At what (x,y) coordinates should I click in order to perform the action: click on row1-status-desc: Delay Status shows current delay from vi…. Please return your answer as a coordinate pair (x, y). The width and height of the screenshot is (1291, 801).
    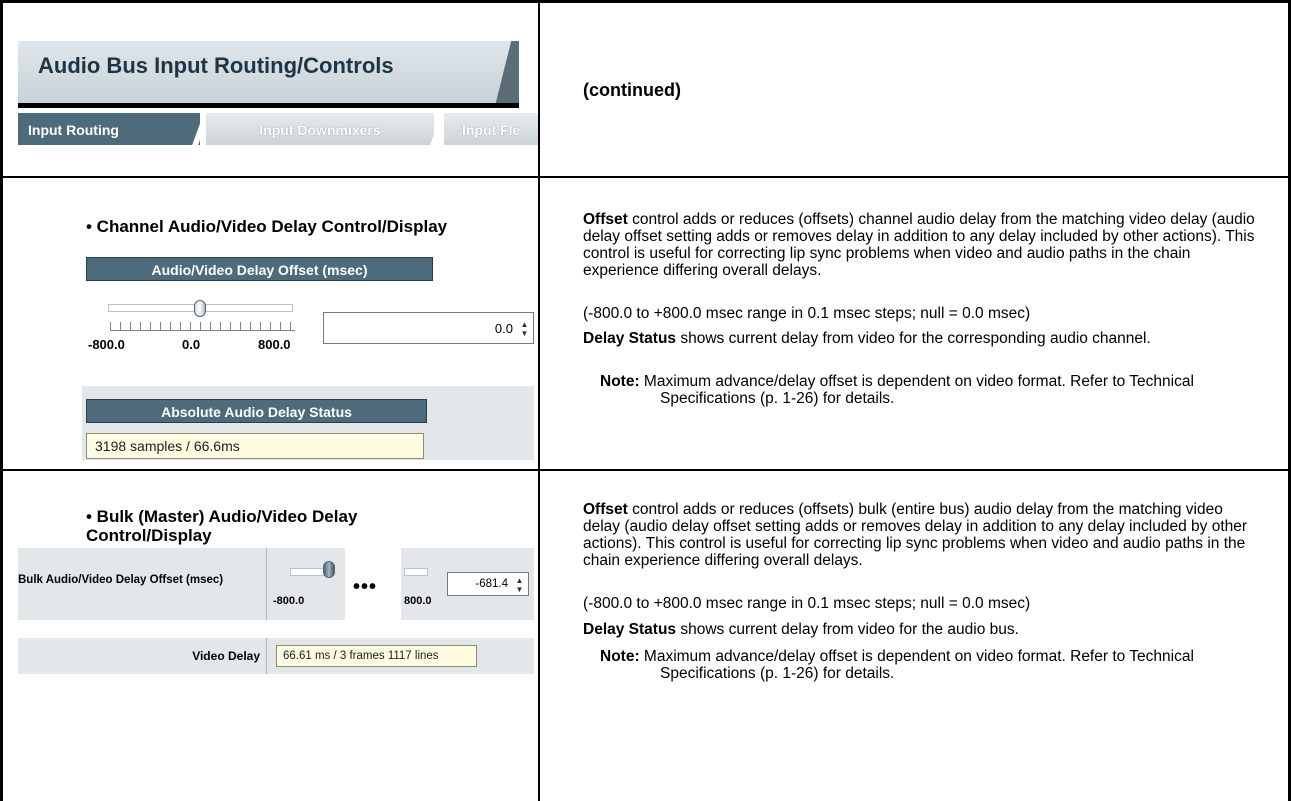
    Looking at the image, I should click on (923, 338).